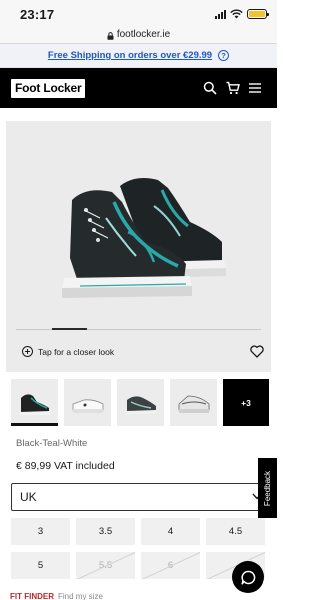 This screenshot has height=600, width=320. What do you see at coordinates (246, 402) in the screenshot?
I see `more-images-button: +3` at bounding box center [246, 402].